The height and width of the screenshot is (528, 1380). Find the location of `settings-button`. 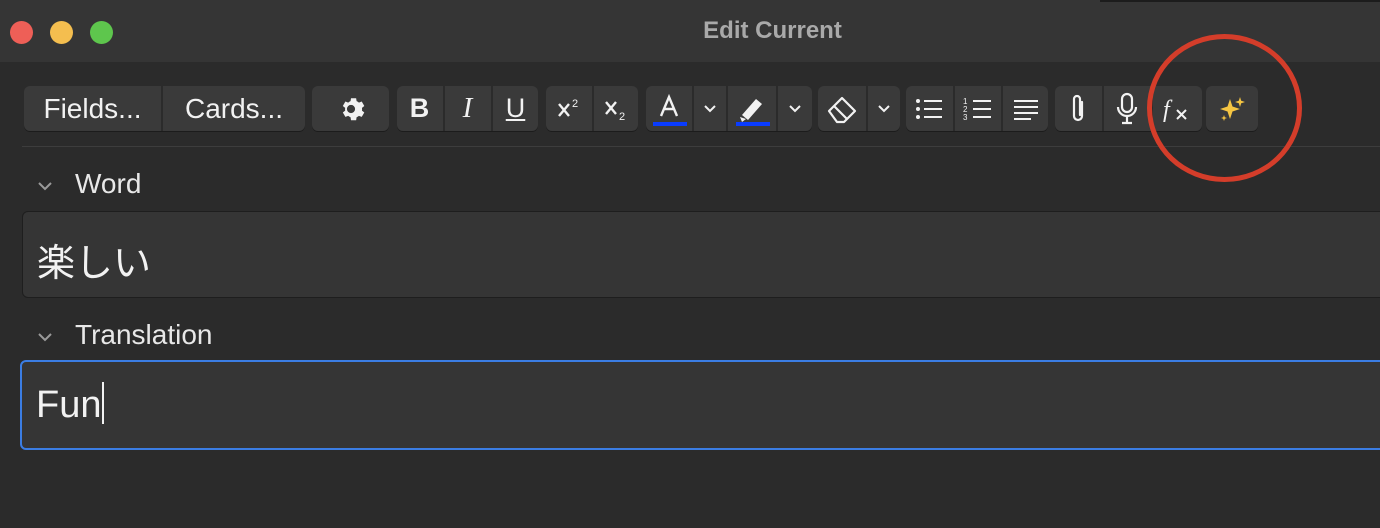

settings-button is located at coordinates (350, 108).